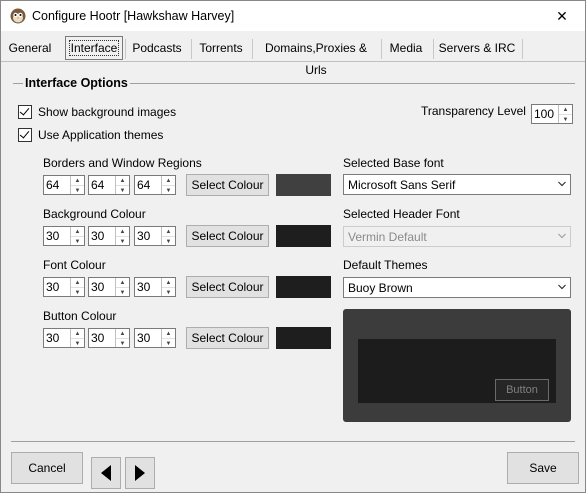 This screenshot has width=586, height=493. I want to click on title-bar: Configure Hootr [Hawkshaw Harvey] ✕, so click(293, 16).